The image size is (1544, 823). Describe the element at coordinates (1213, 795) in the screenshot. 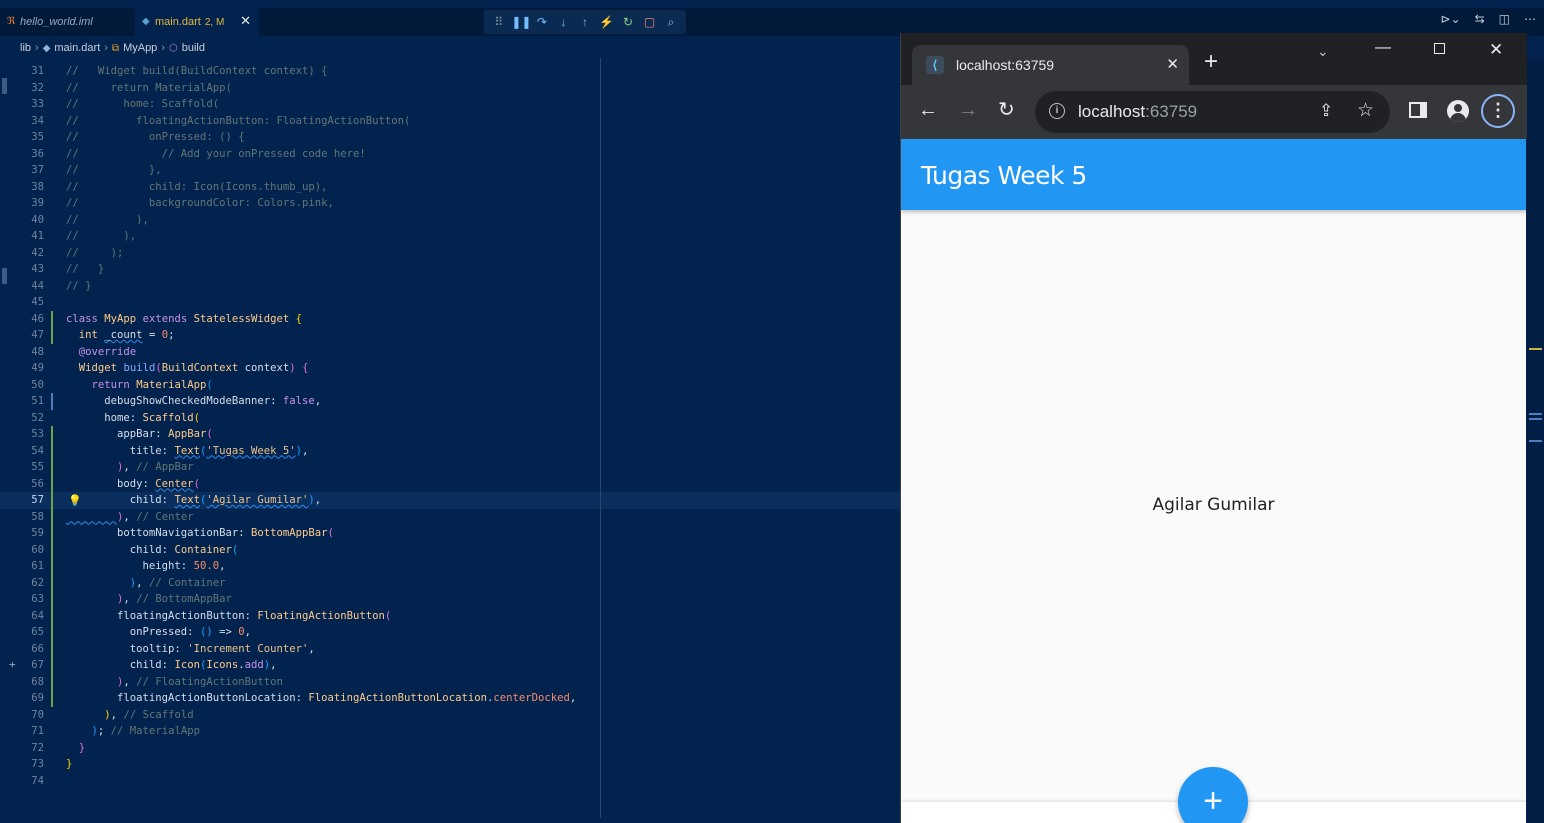

I see `add-fab-button: +` at that location.